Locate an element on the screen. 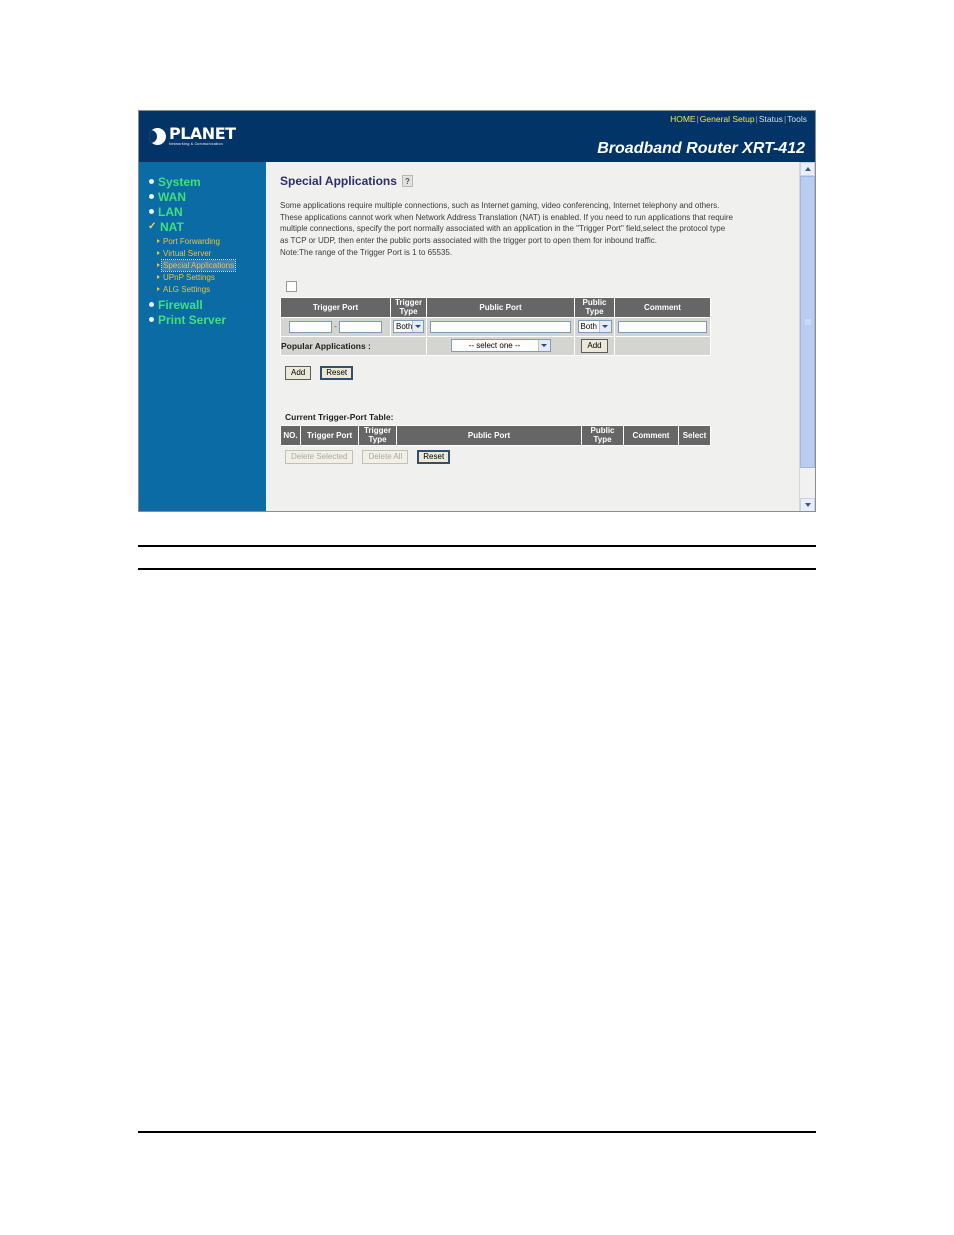  page-rule-top is located at coordinates (477, 546).